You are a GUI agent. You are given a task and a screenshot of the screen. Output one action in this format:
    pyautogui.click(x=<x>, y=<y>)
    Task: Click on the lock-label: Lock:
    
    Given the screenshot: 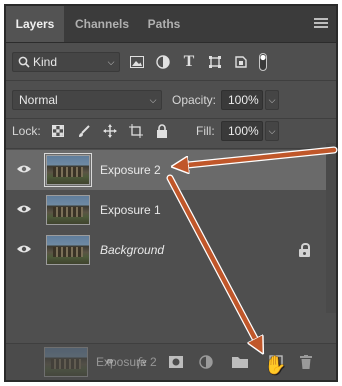 What is the action you would take?
    pyautogui.click(x=26, y=131)
    